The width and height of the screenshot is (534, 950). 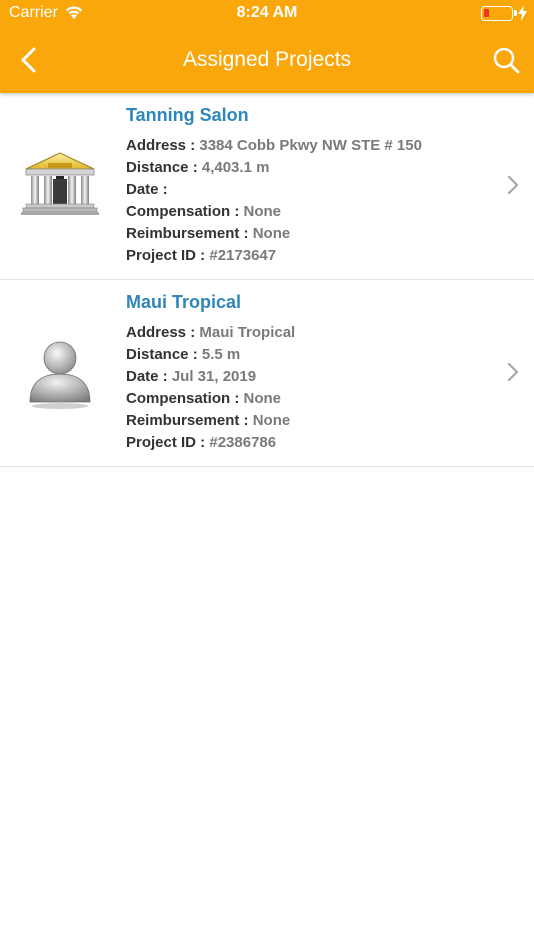 I want to click on project-id-line: Project ID : #2386786, so click(x=201, y=442).